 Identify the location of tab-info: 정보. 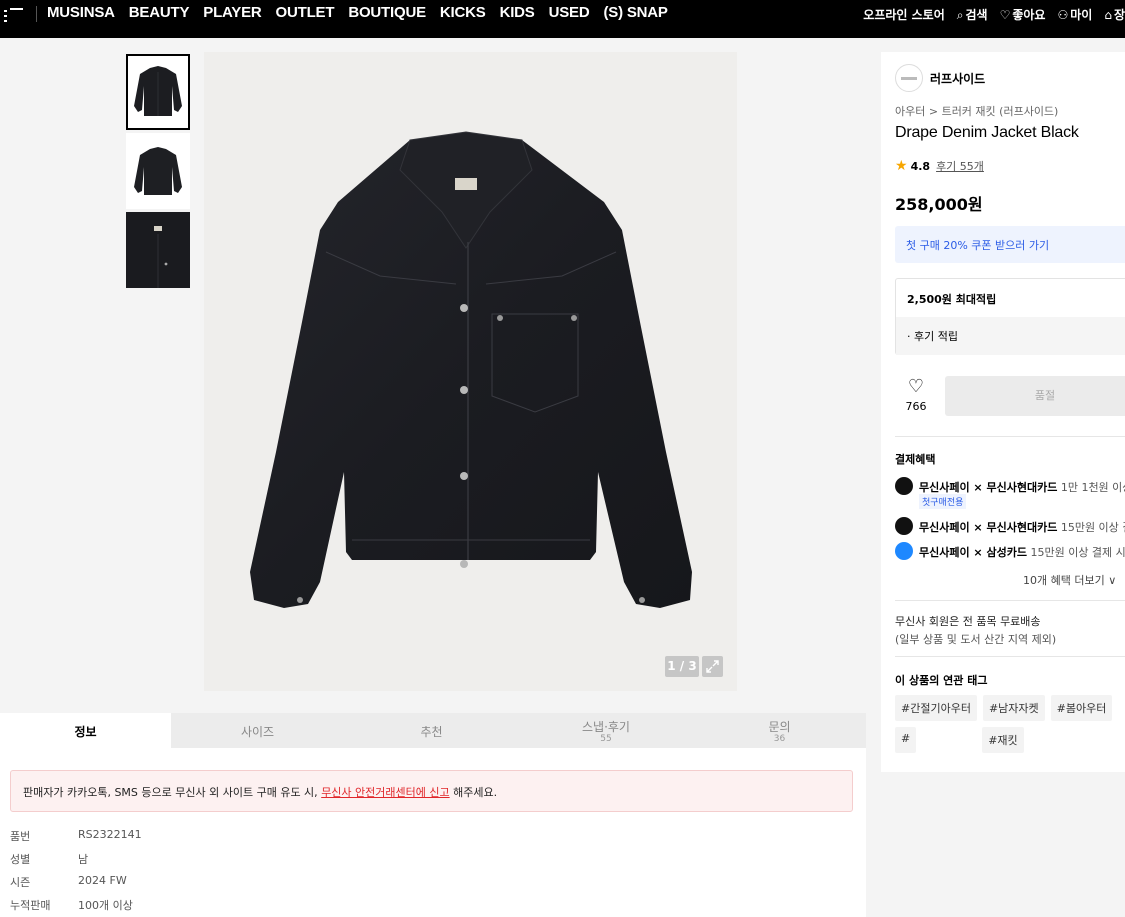
(85, 730).